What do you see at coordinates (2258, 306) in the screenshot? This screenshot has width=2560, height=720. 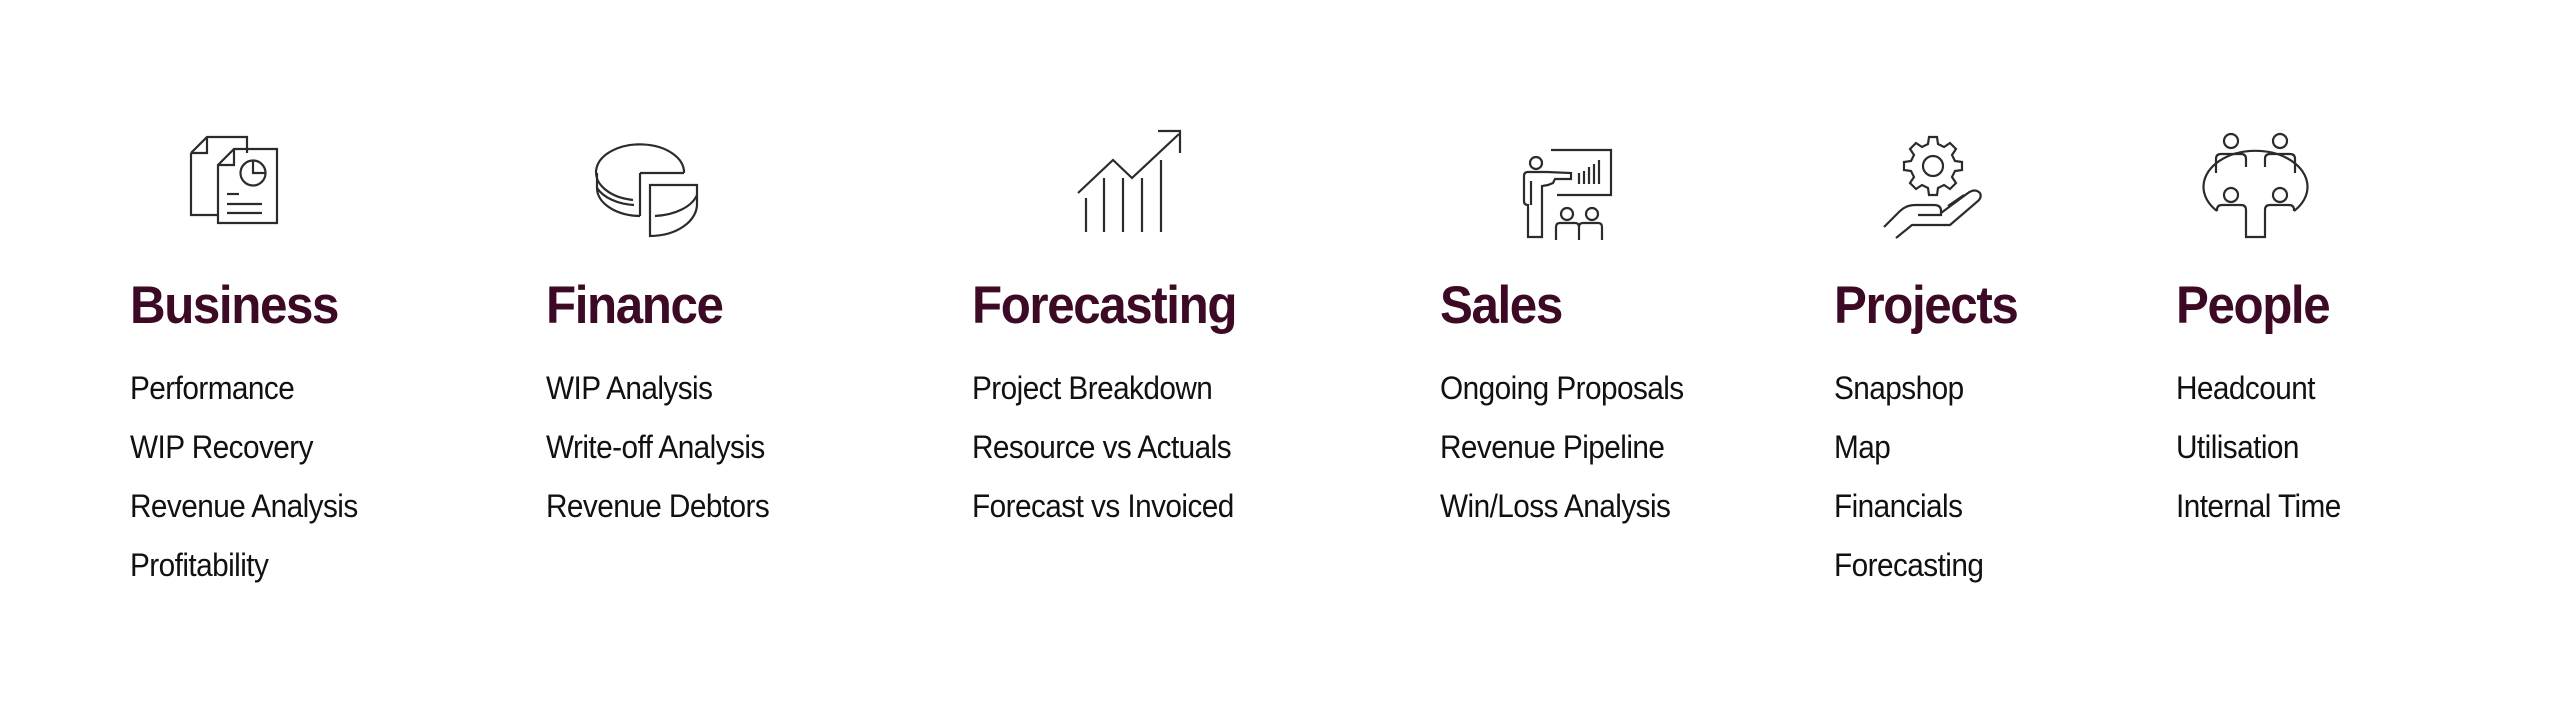 I see `category-heading: People` at bounding box center [2258, 306].